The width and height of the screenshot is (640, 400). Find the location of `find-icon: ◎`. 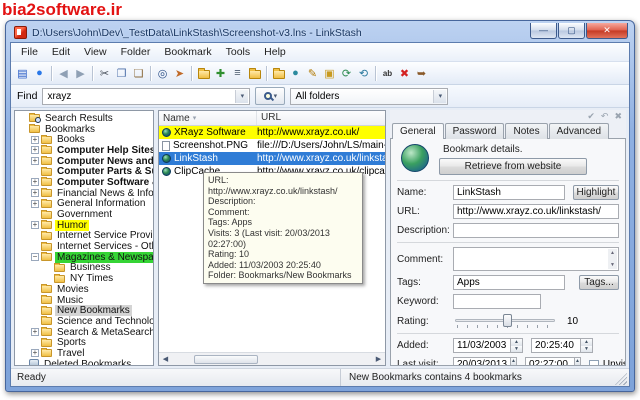

find-icon: ◎ is located at coordinates (162, 73).